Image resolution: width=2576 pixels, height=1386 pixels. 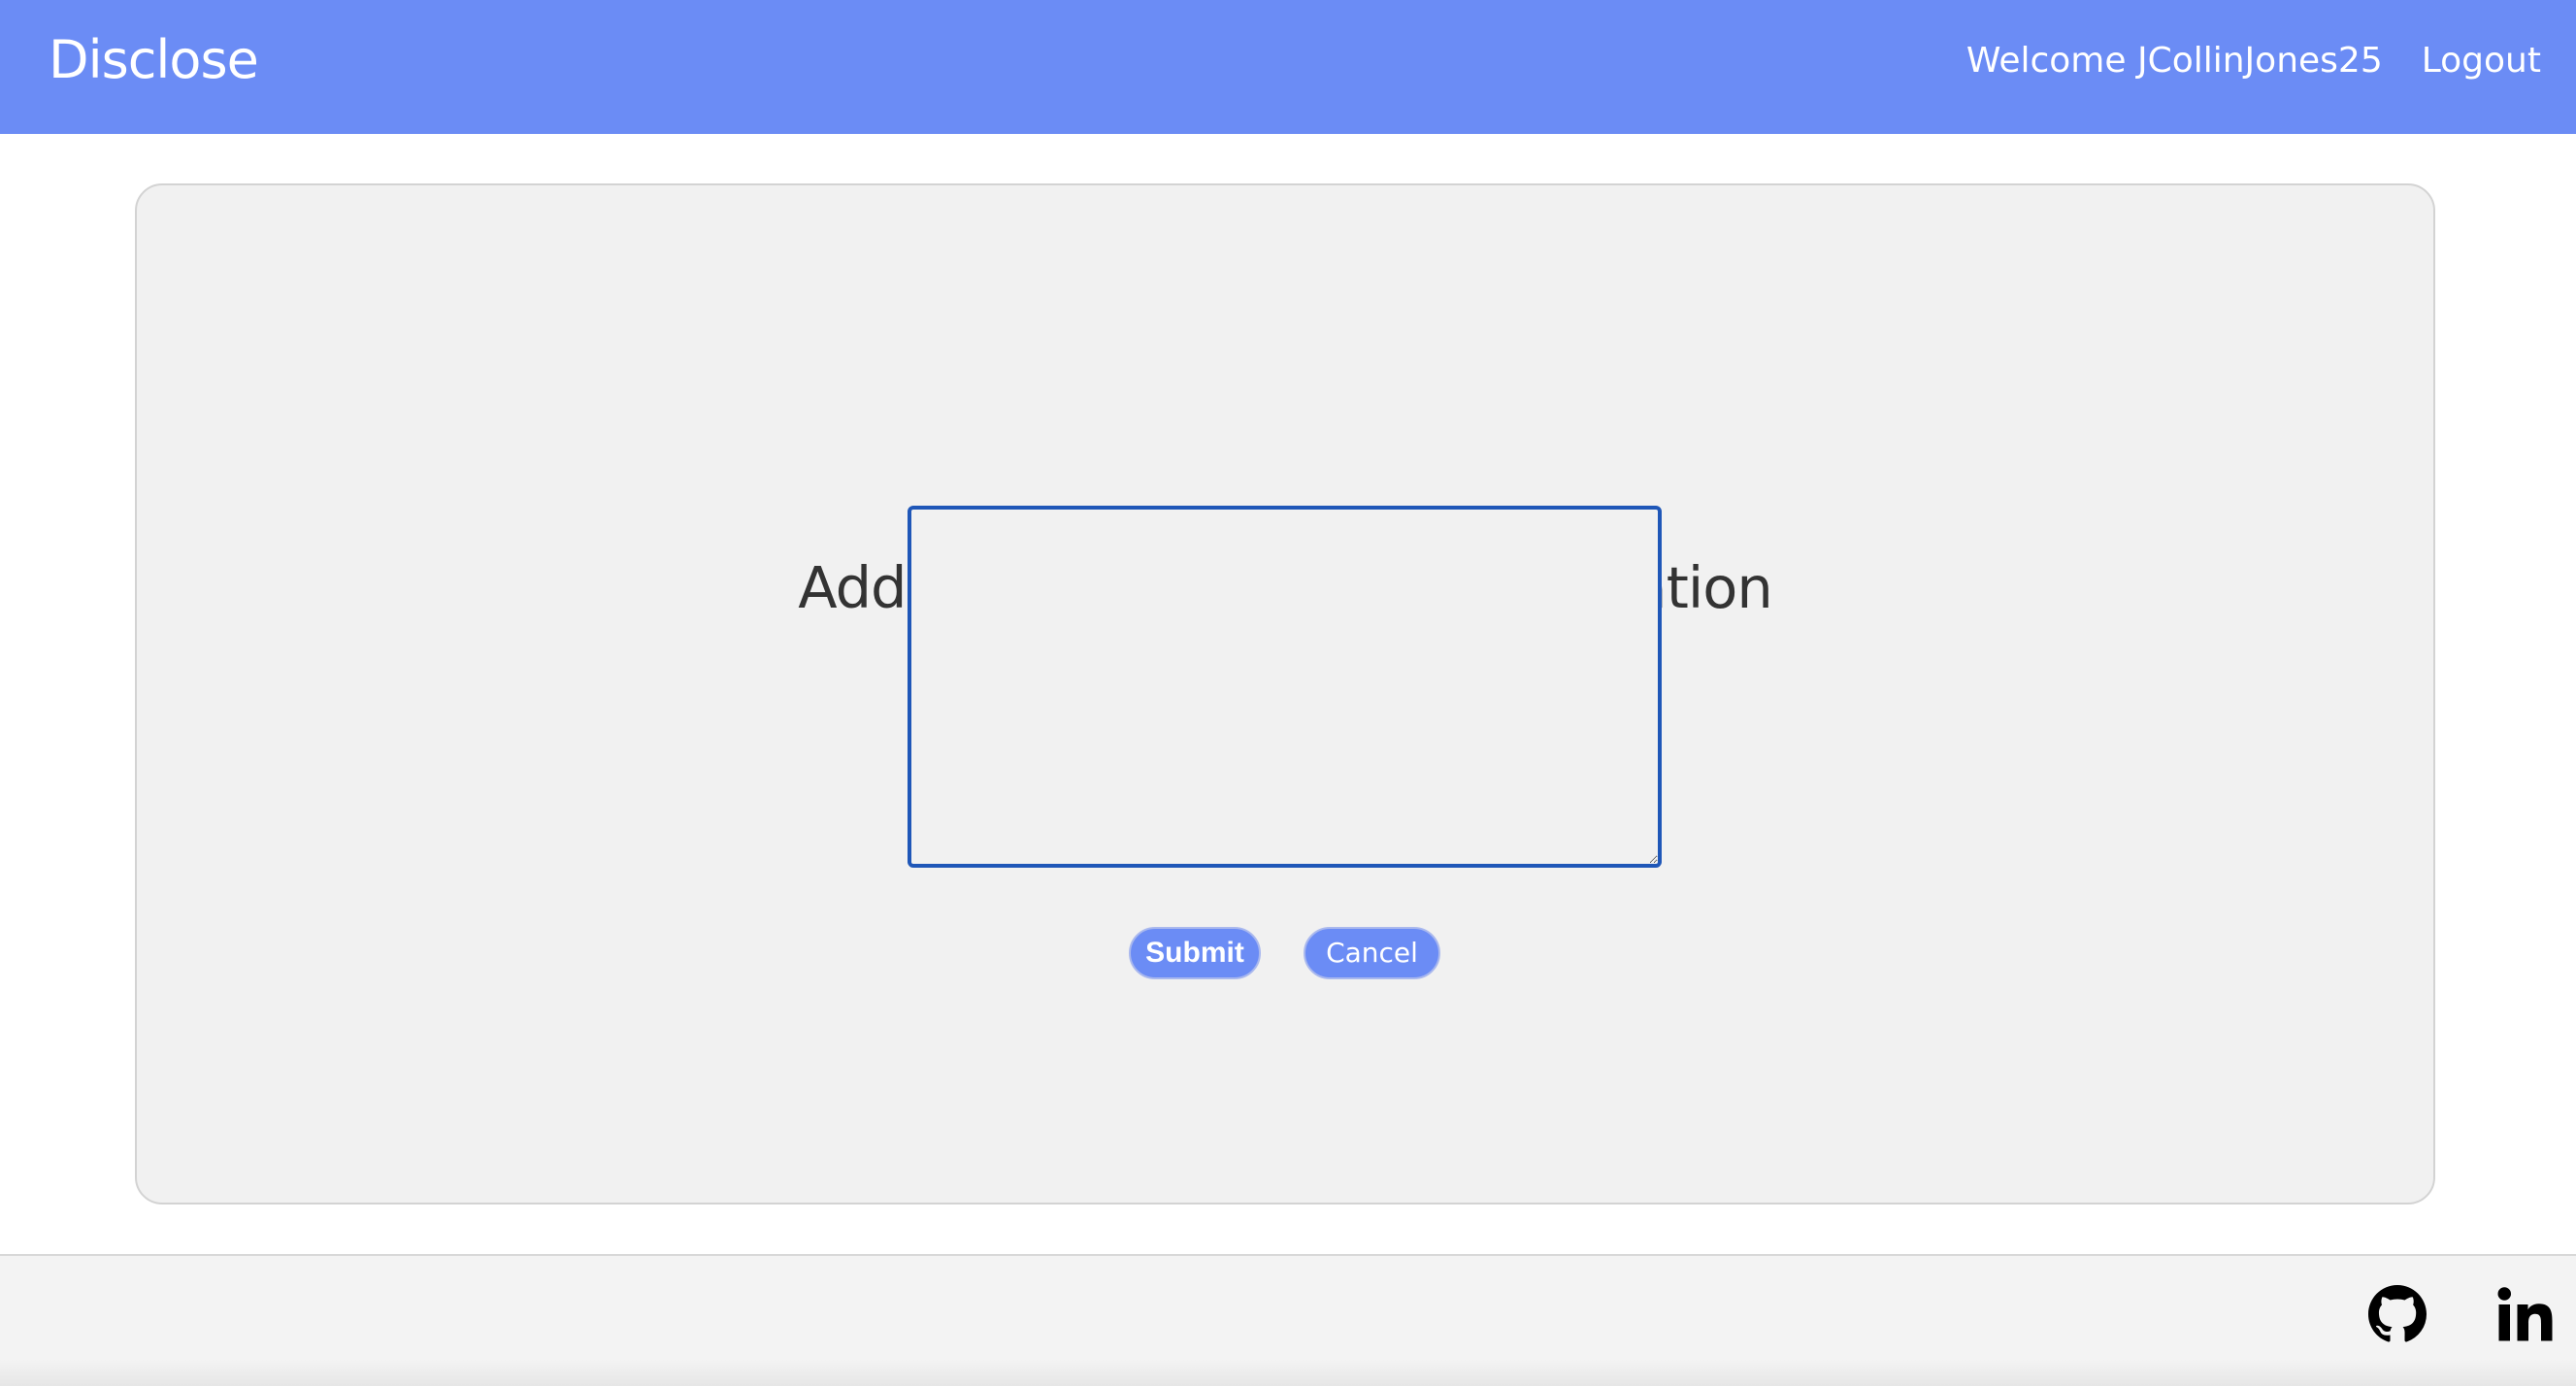 I want to click on github-icon-svg, so click(x=2397, y=1313).